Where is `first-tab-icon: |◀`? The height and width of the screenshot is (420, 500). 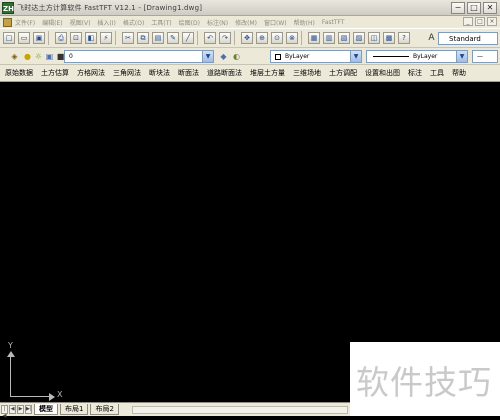
first-tab-icon: |◀ is located at coordinates (4, 412).